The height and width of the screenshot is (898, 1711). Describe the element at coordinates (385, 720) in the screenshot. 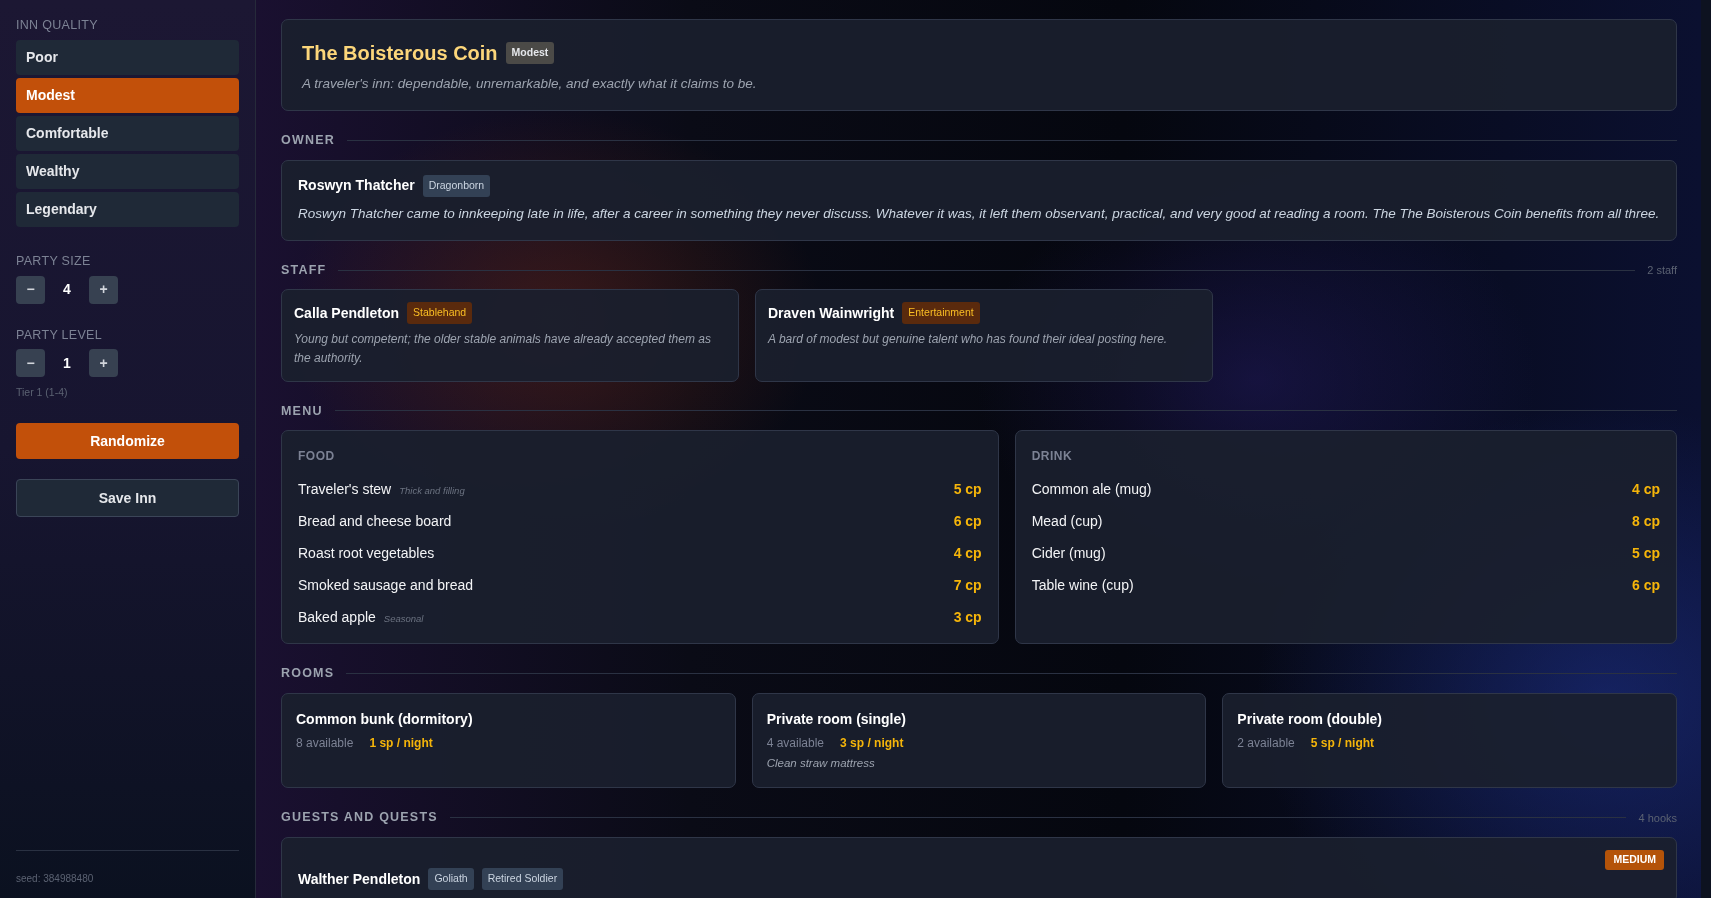

I see `room-name: Common bunk (dormitory)` at that location.